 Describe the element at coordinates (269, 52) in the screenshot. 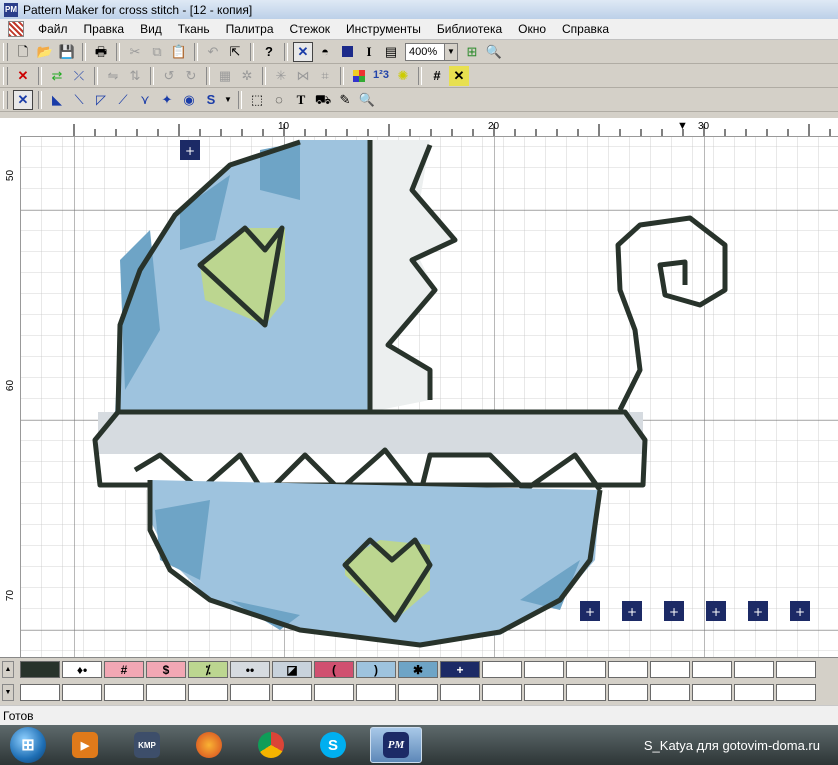

I see `help-icon: ?` at that location.